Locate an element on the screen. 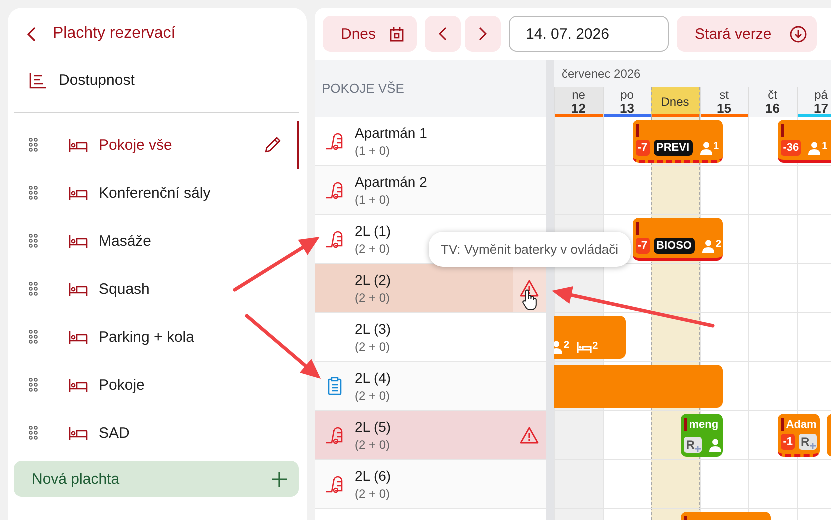  today-button: Dnes is located at coordinates (370, 34).